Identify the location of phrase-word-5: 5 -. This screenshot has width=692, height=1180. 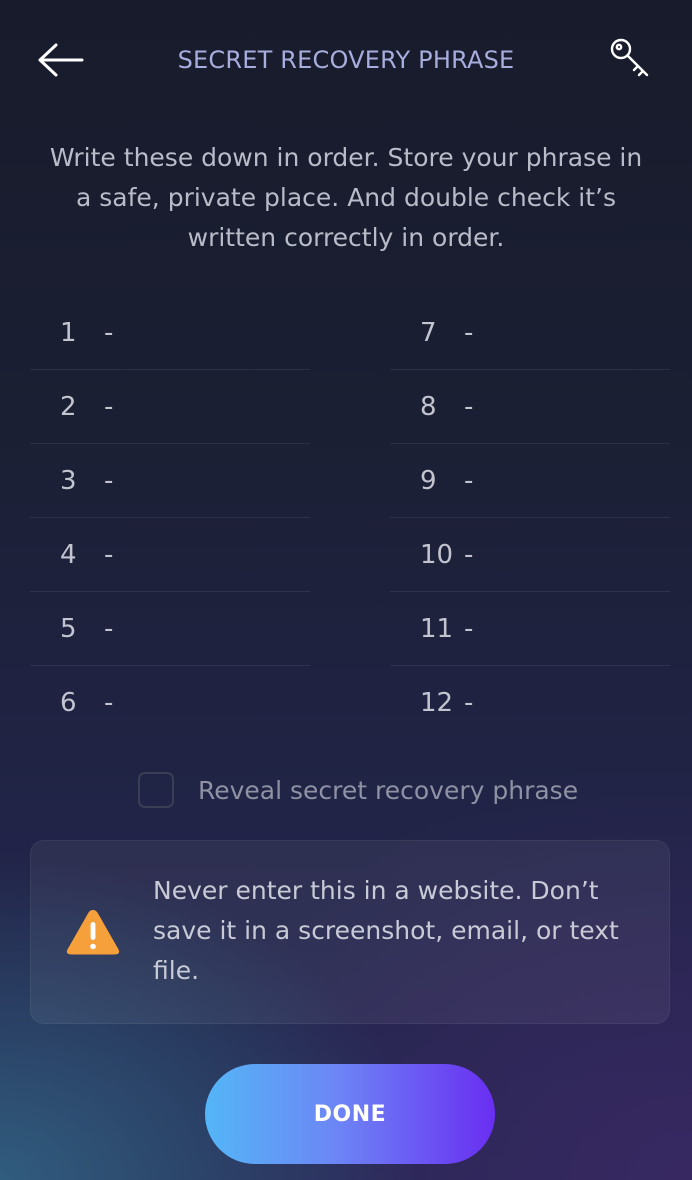
(170, 629).